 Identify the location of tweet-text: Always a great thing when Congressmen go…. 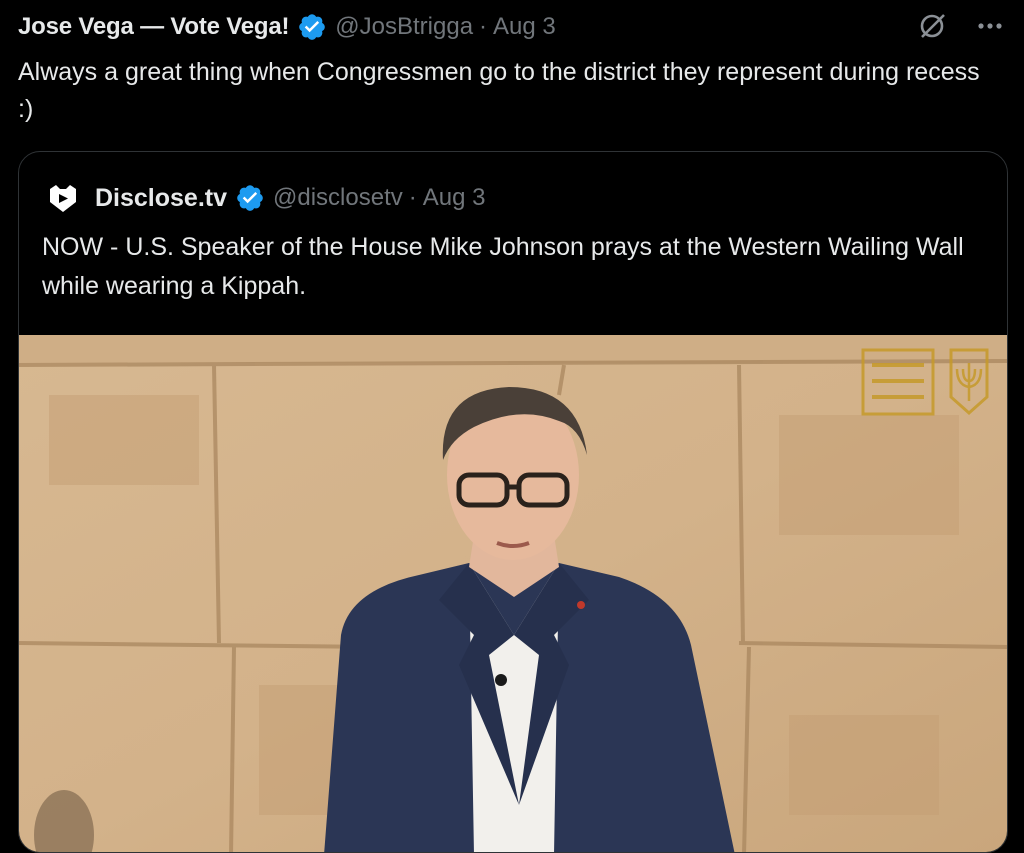
(499, 90).